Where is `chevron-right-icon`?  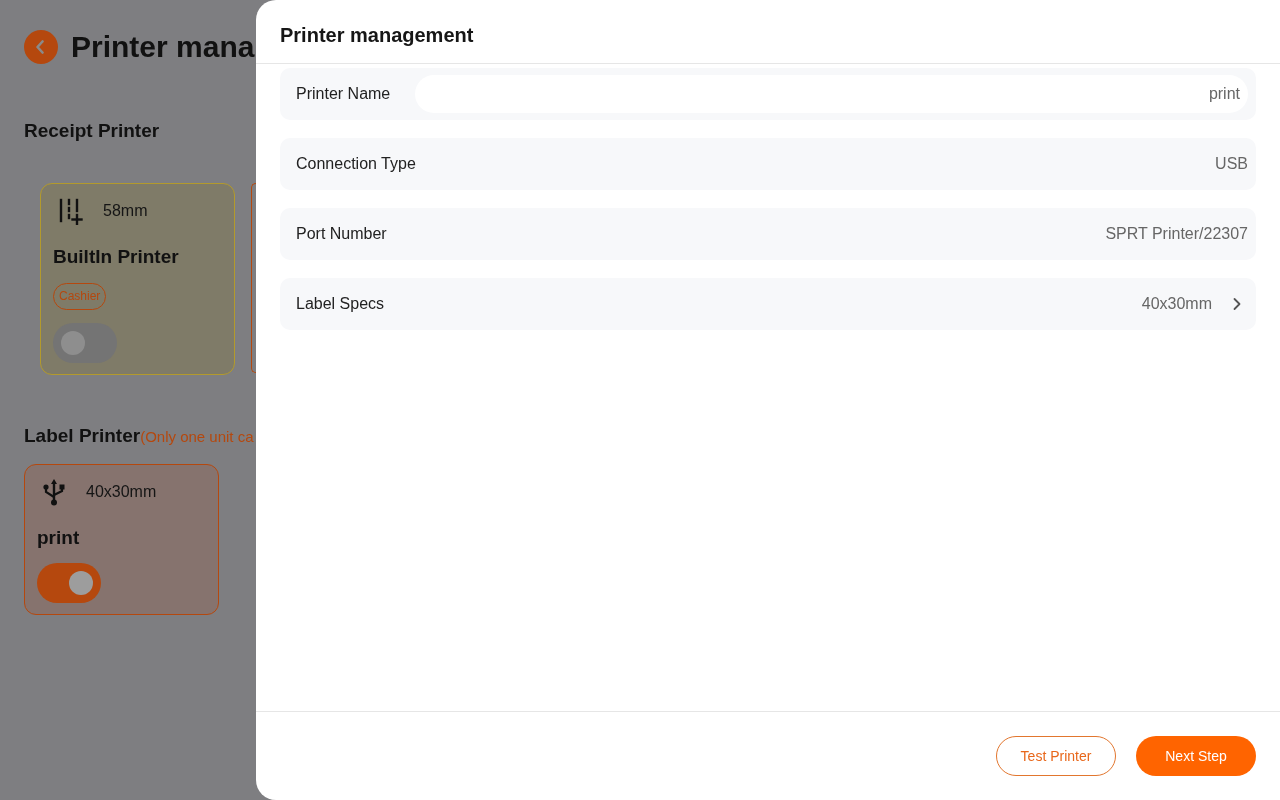
chevron-right-icon is located at coordinates (1237, 304).